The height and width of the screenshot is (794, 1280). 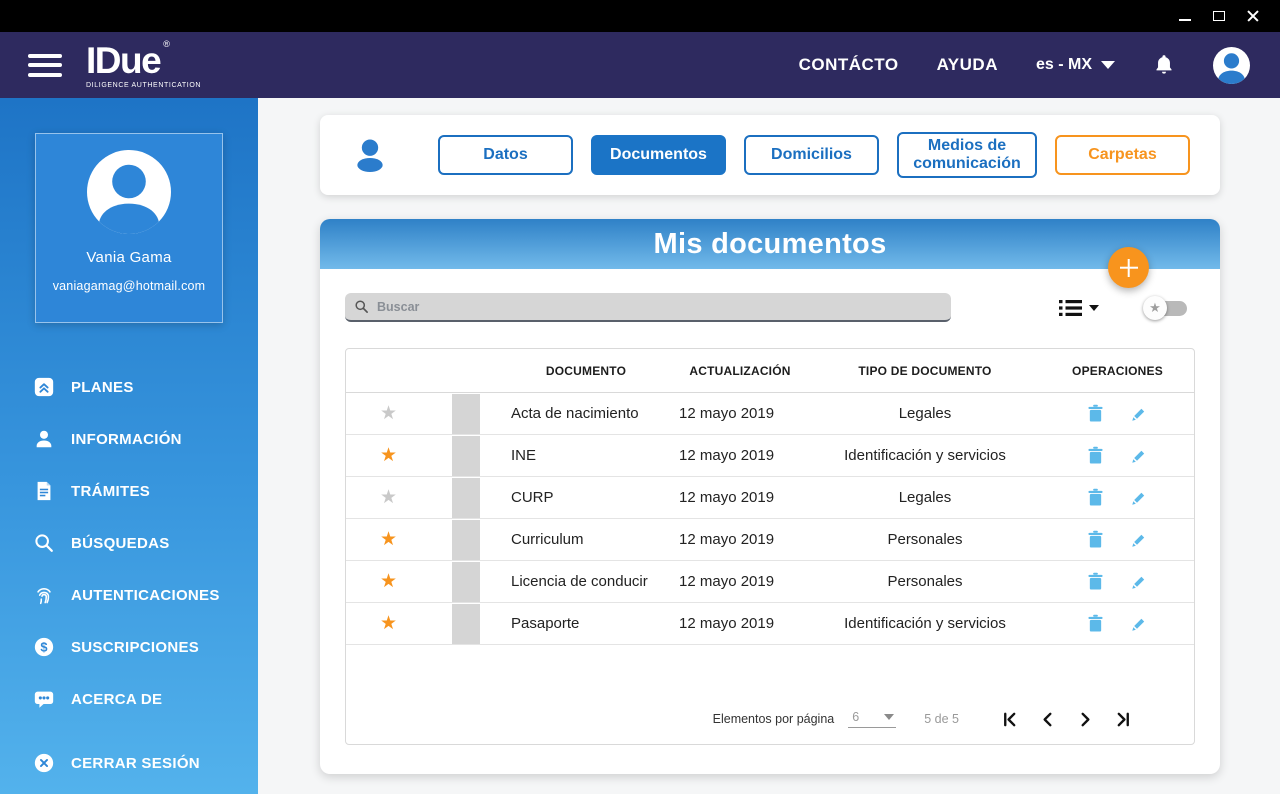 What do you see at coordinates (466, 413) in the screenshot?
I see `document-thumbnail` at bounding box center [466, 413].